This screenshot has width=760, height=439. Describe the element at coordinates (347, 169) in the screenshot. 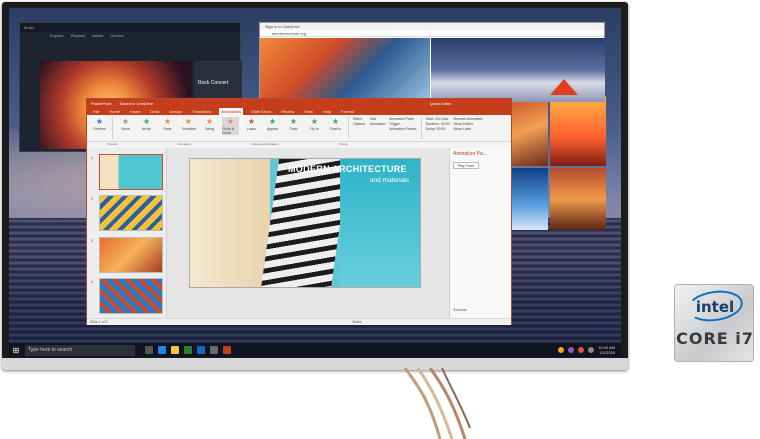

I see `slide-title: MODERN ARCHITECTURE` at that location.